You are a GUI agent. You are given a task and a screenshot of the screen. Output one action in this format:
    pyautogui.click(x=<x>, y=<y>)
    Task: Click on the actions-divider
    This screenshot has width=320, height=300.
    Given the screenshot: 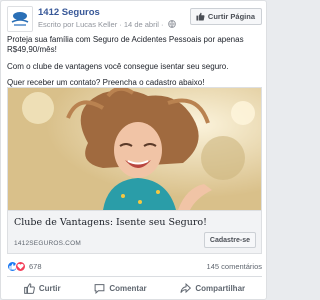 What is the action you would take?
    pyautogui.click(x=134, y=276)
    